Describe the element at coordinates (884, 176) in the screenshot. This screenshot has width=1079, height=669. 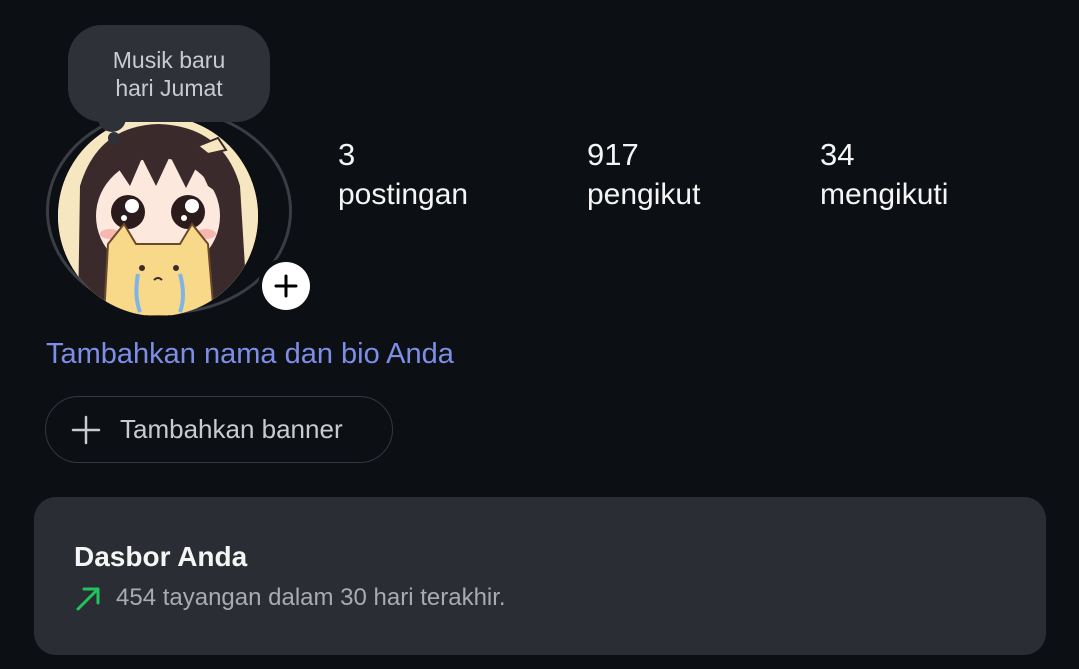
I see `stat-following: 34 mengikuti` at that location.